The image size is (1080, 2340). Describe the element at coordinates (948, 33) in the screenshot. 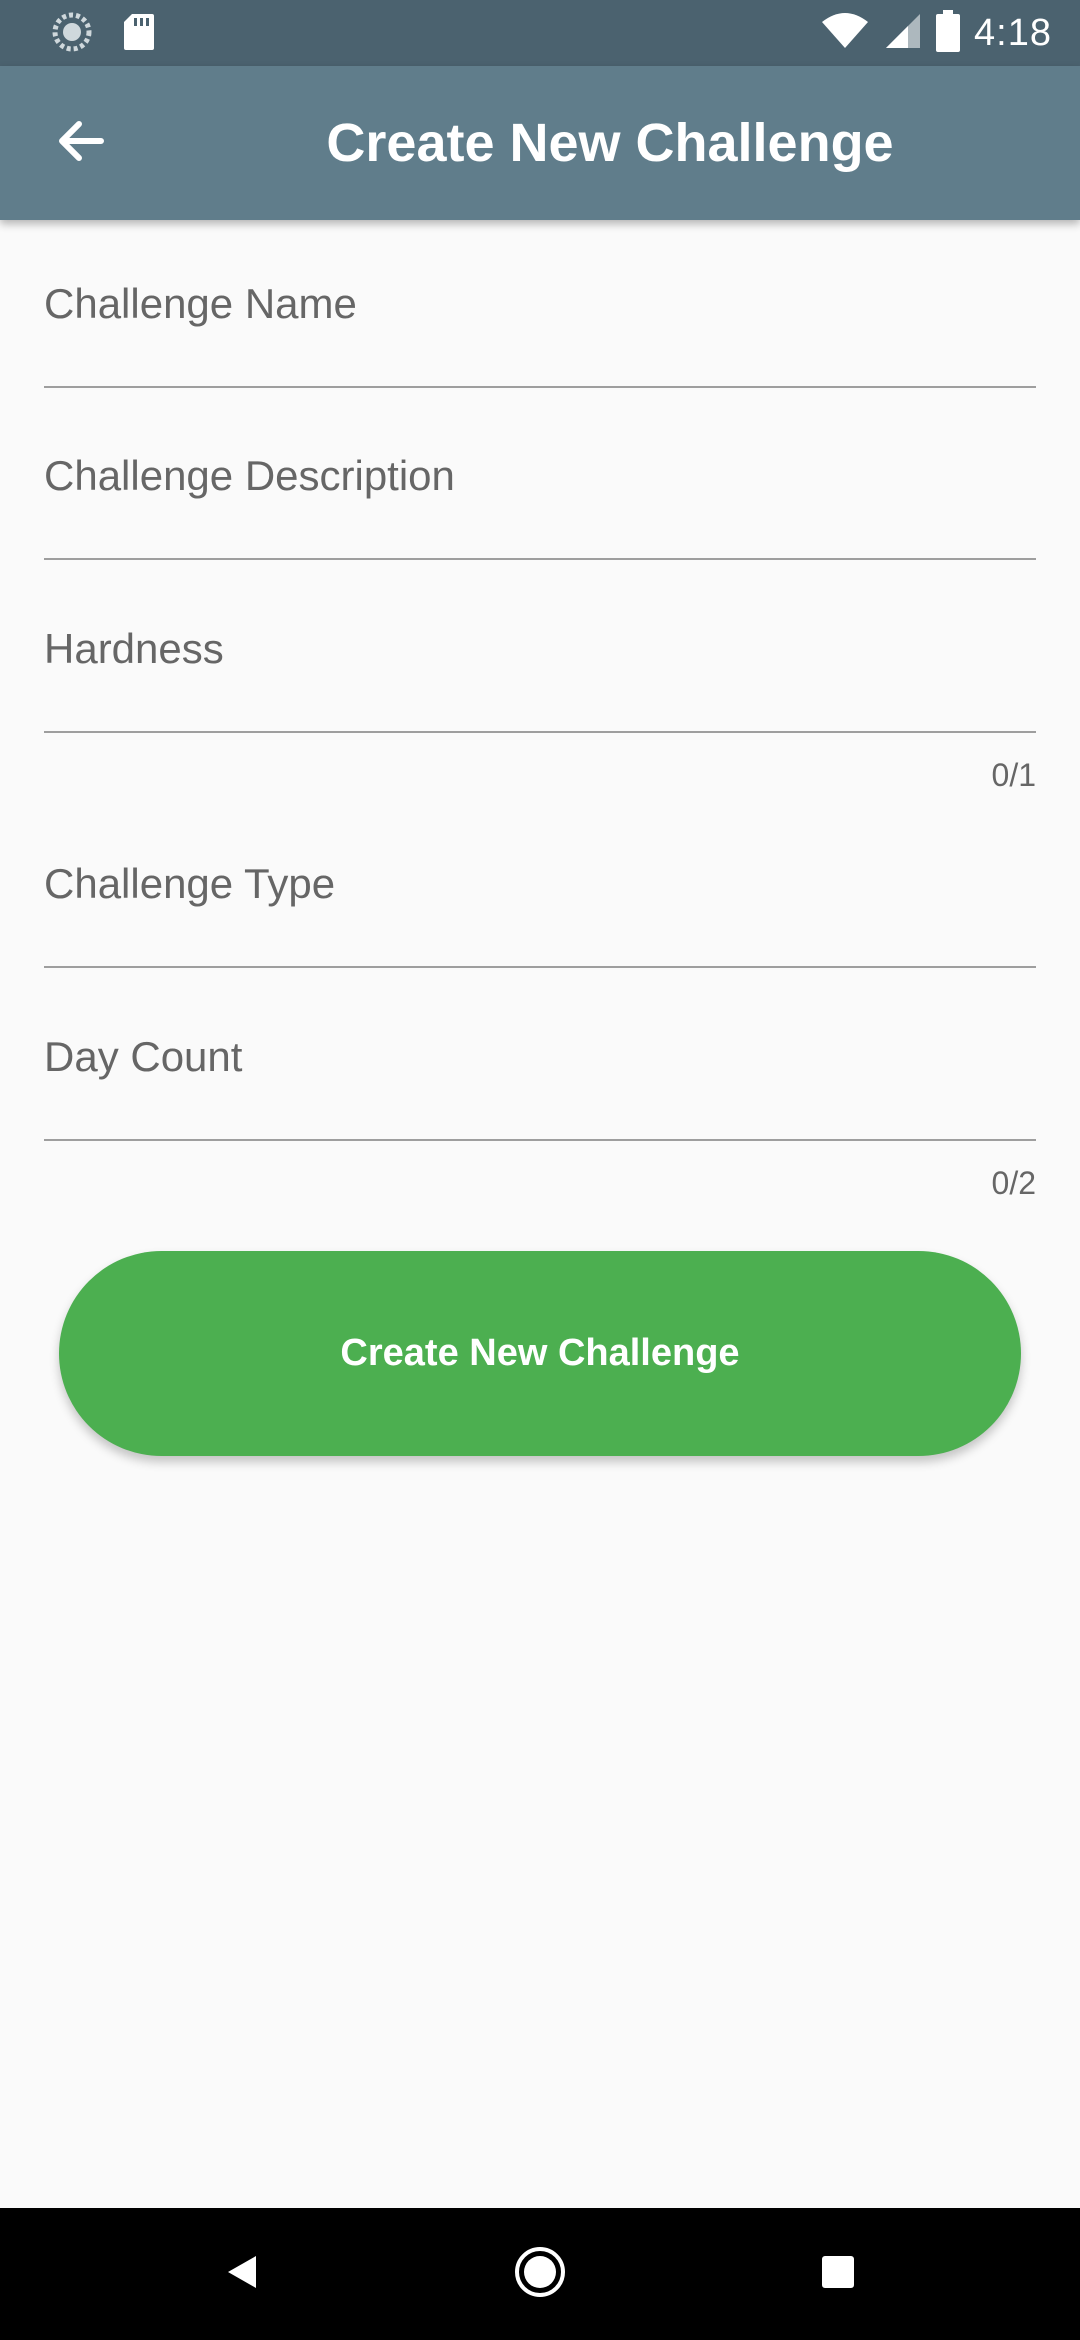

I see `battery-icon` at that location.